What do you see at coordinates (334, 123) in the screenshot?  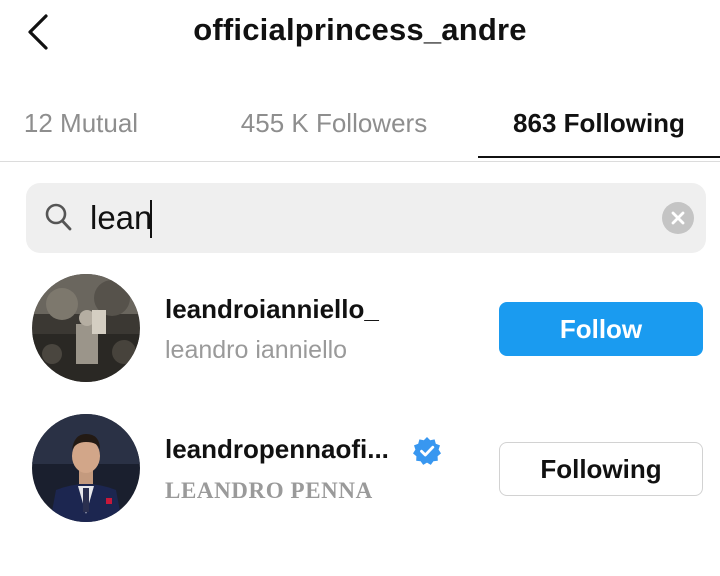 I see `tab-followers: 455 K Followers` at bounding box center [334, 123].